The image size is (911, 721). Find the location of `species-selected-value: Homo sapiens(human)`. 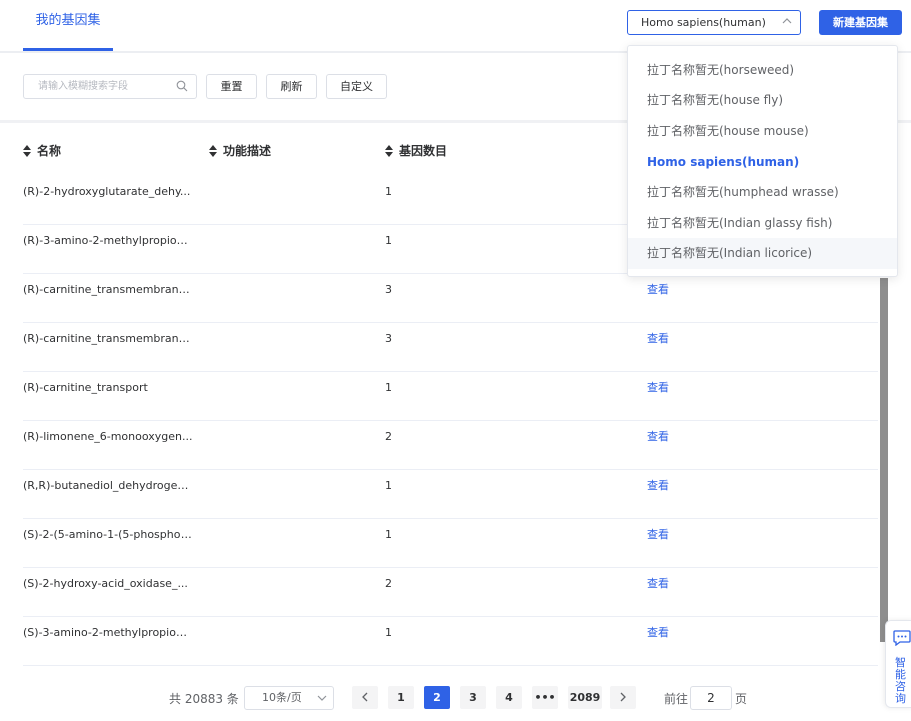

species-selected-value: Homo sapiens(human) is located at coordinates (703, 22).